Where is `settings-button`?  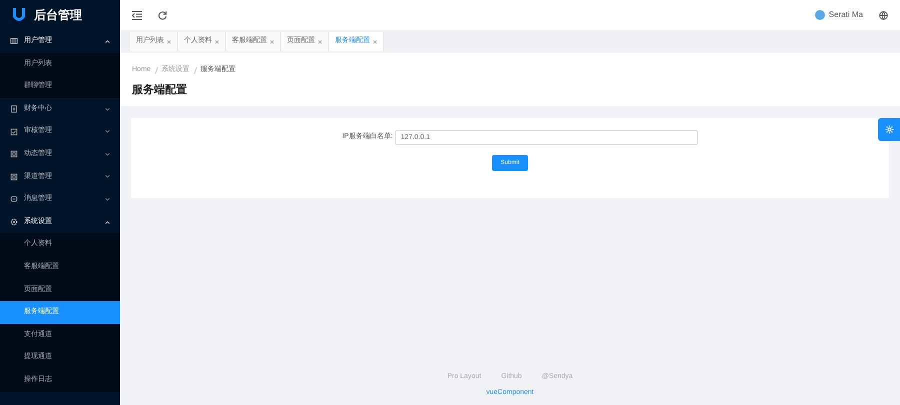
settings-button is located at coordinates (889, 129).